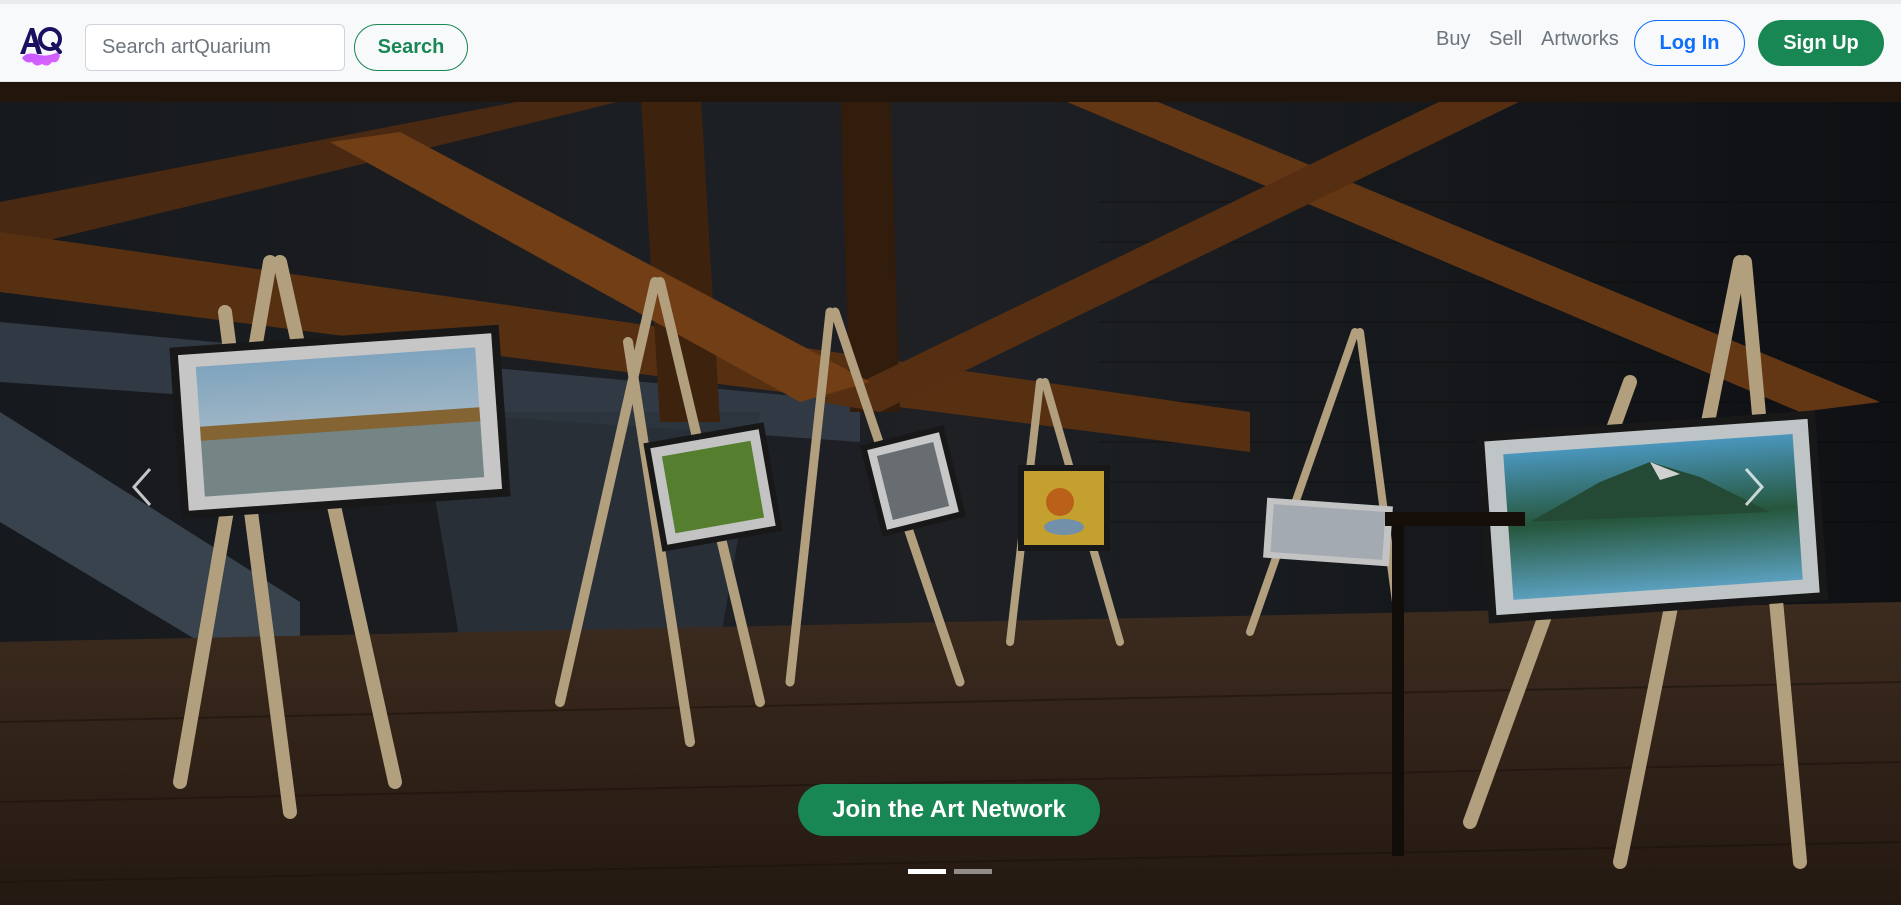  What do you see at coordinates (1580, 39) in the screenshot?
I see `nav-link-artworks: Artworks` at bounding box center [1580, 39].